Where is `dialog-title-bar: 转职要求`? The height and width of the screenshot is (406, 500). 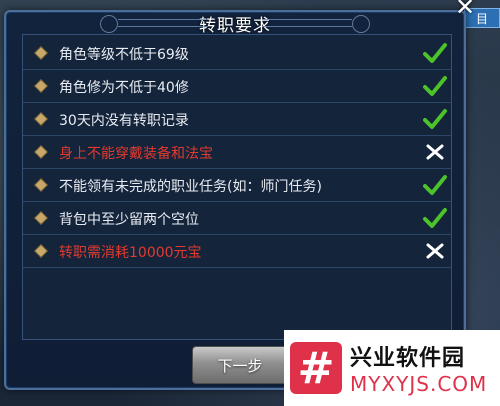
dialog-title-bar: 转职要求 is located at coordinates (235, 24).